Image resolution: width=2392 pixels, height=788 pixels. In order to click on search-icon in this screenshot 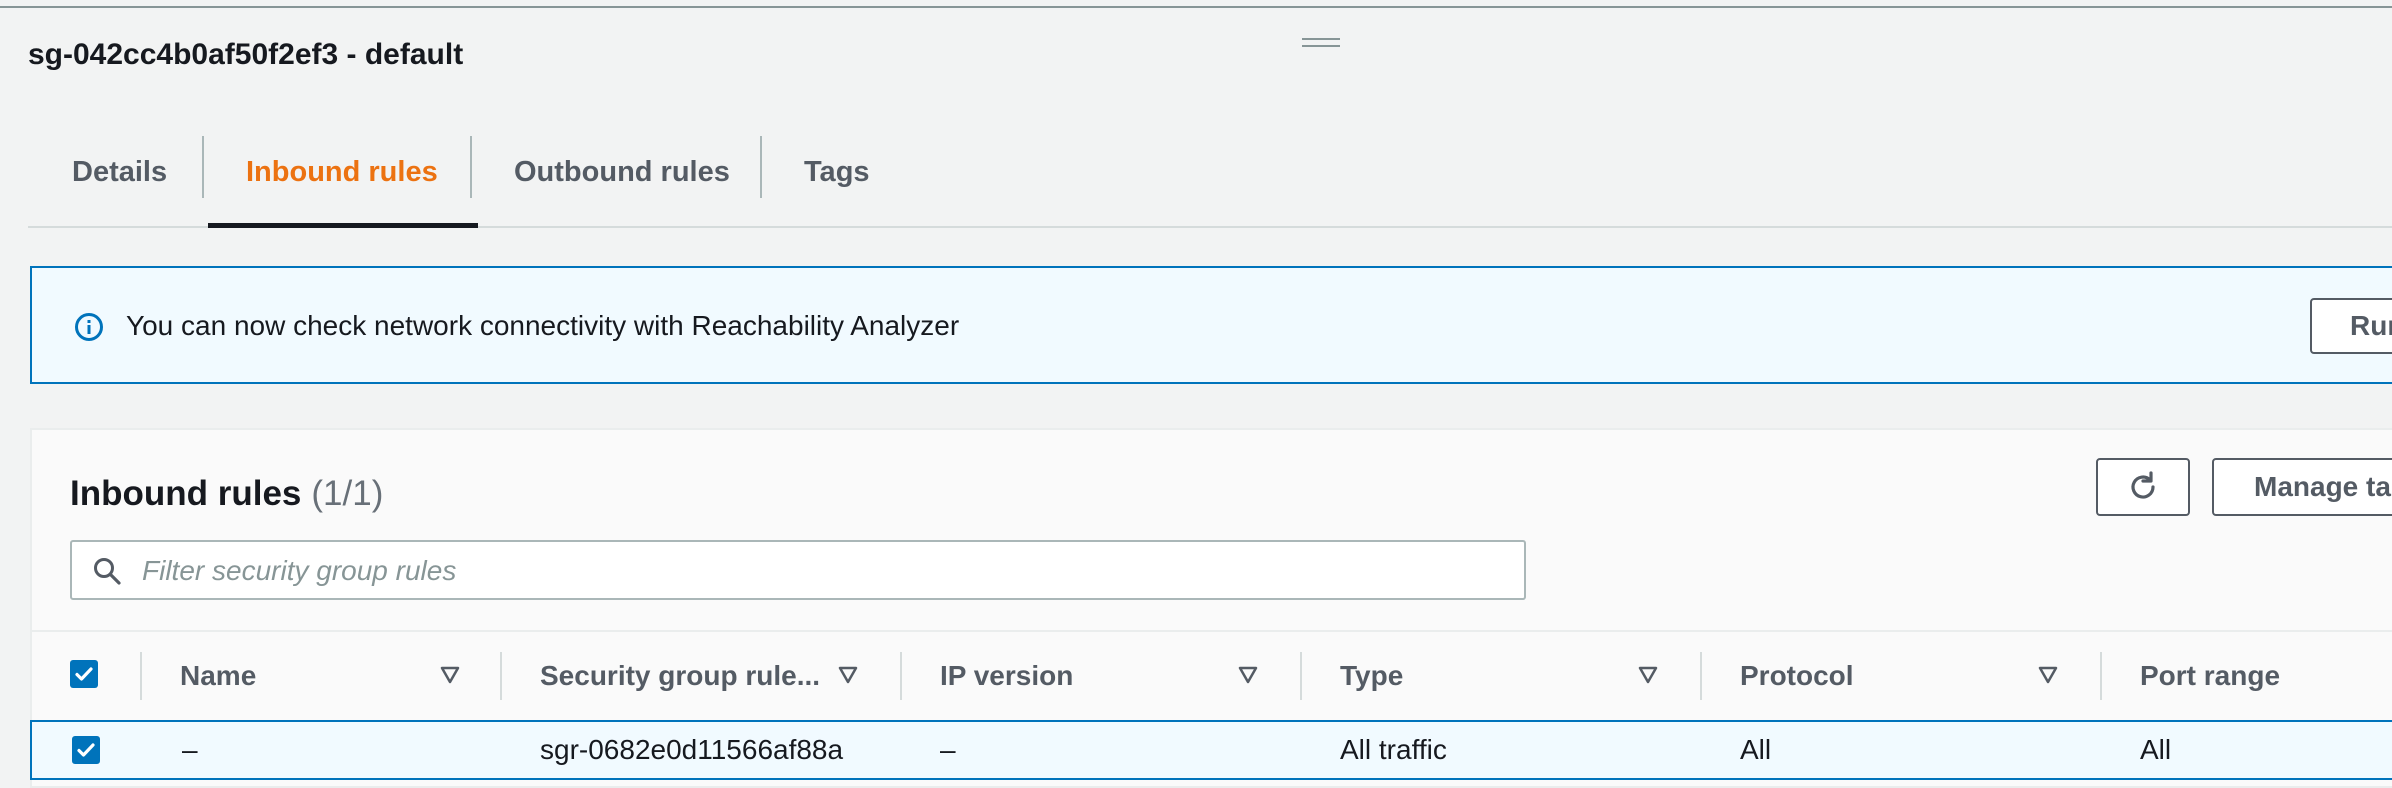, I will do `click(107, 571)`.